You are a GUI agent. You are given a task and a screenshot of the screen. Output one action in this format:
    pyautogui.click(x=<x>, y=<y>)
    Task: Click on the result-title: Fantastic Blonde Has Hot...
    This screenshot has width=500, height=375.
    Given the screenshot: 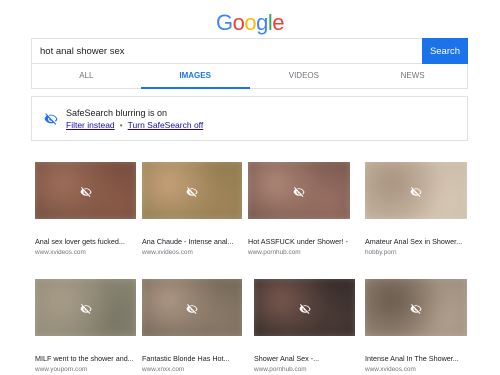 What is the action you would take?
    pyautogui.click(x=192, y=358)
    